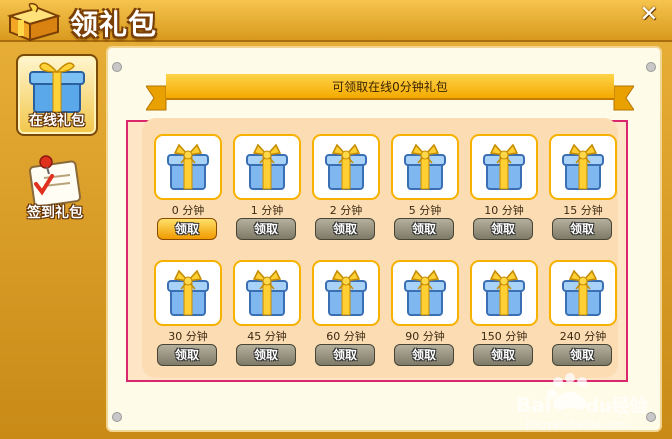  I want to click on banner-text: 可领取在线0分钟礼包, so click(390, 87).